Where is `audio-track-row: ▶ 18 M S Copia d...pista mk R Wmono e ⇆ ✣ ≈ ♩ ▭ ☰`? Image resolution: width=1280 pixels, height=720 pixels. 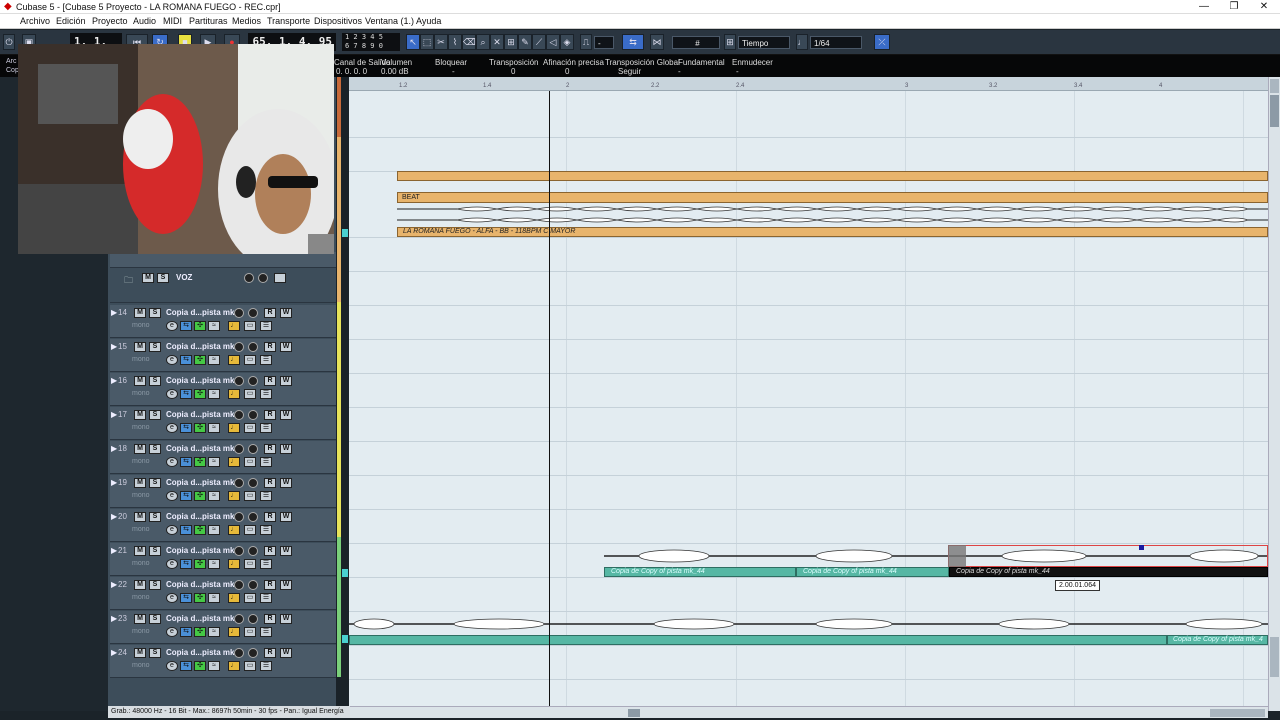 audio-track-row: ▶ 18 M S Copia d...pista mk R Wmono e ⇆ ✣ ≈ ♩ ▭ ☰ is located at coordinates (223, 457).